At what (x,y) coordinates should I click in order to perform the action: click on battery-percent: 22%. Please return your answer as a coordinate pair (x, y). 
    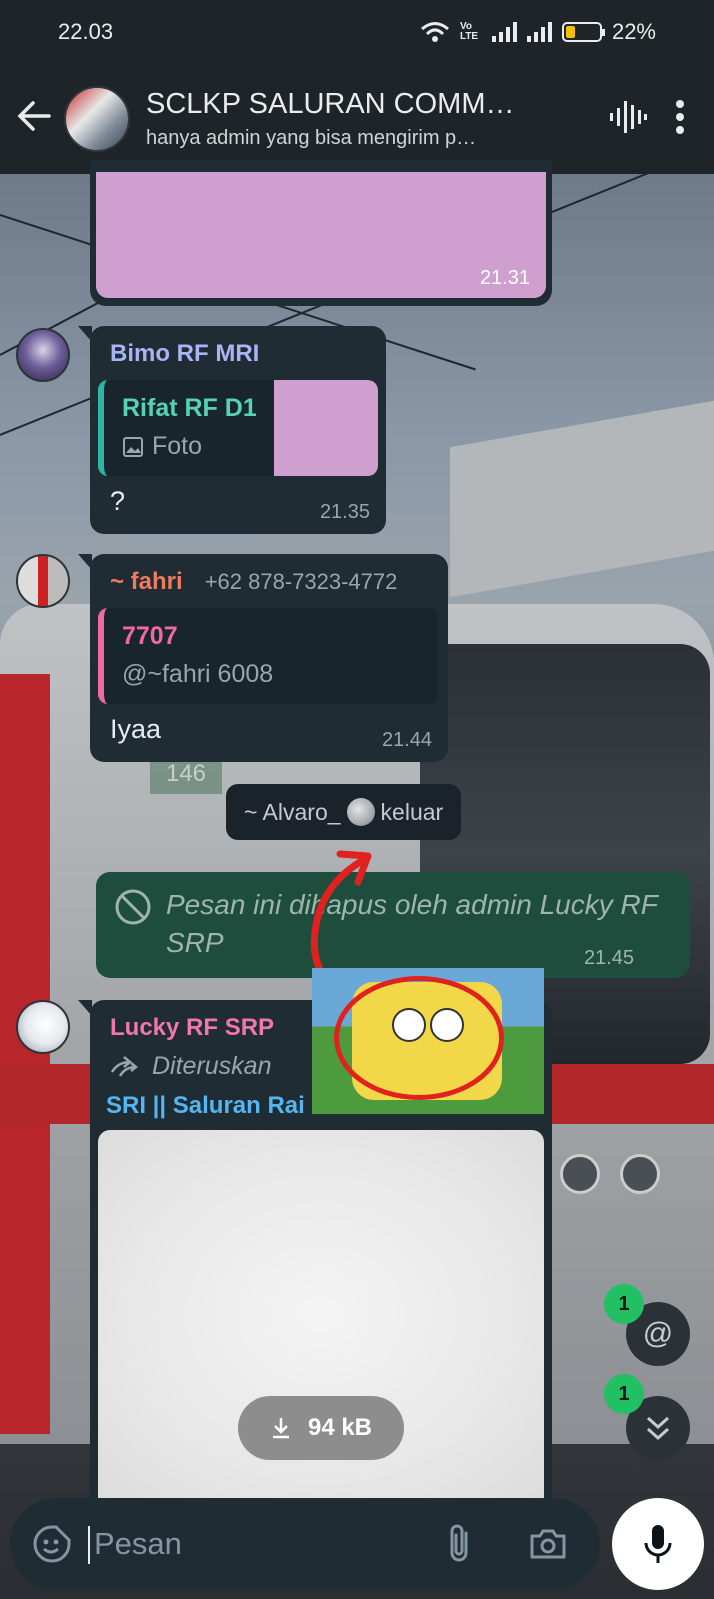
    Looking at the image, I should click on (633, 31).